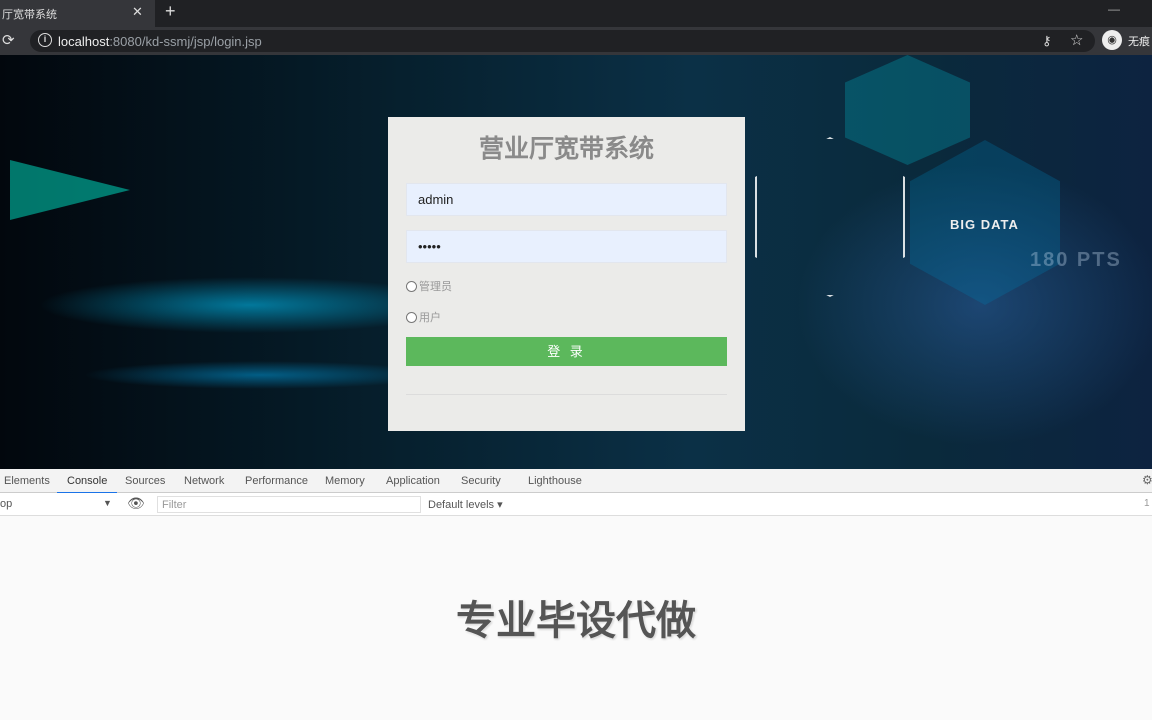 The height and width of the screenshot is (720, 1152). What do you see at coordinates (907, 110) in the screenshot?
I see `hexagon-decoration` at bounding box center [907, 110].